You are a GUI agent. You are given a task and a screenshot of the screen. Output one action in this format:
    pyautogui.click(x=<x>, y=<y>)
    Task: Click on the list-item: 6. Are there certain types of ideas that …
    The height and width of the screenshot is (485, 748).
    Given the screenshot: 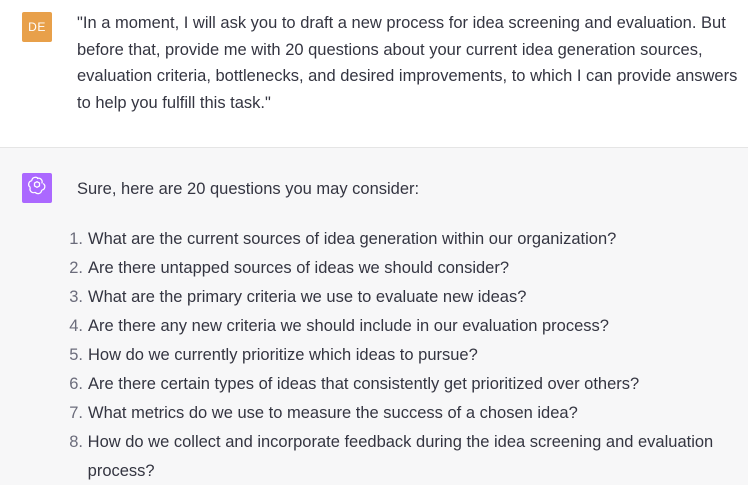 What is the action you would take?
    pyautogui.click(x=396, y=384)
    